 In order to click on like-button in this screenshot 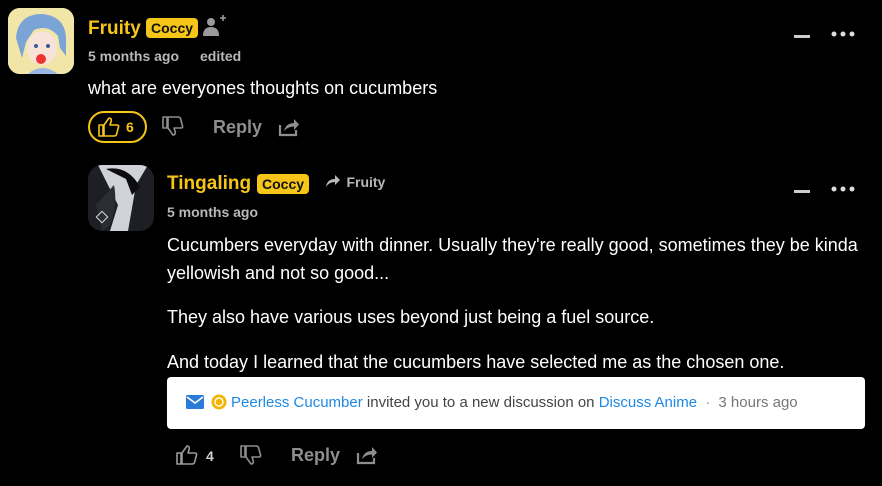, I will do `click(187, 457)`.